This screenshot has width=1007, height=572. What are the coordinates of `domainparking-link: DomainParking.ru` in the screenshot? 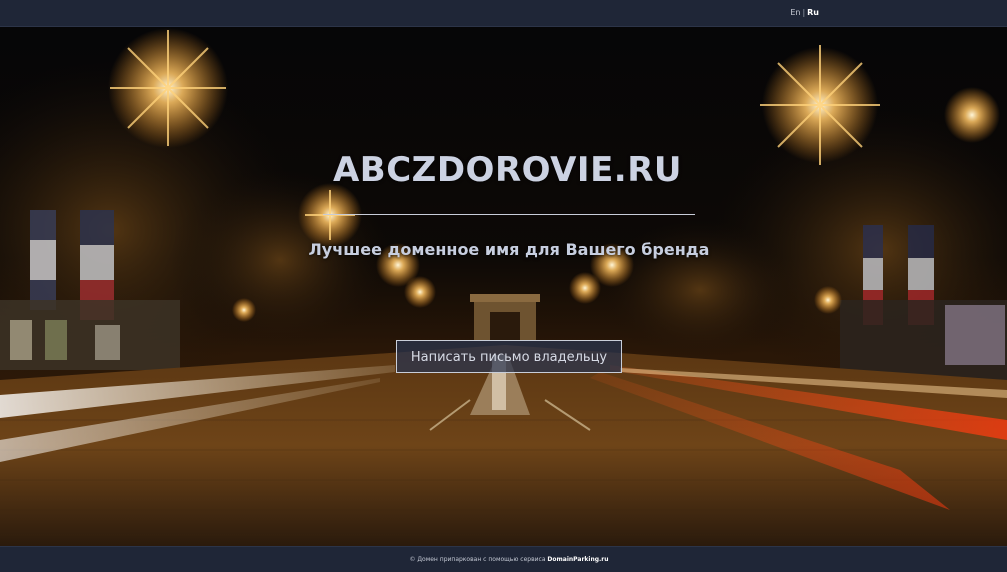 It's located at (577, 559).